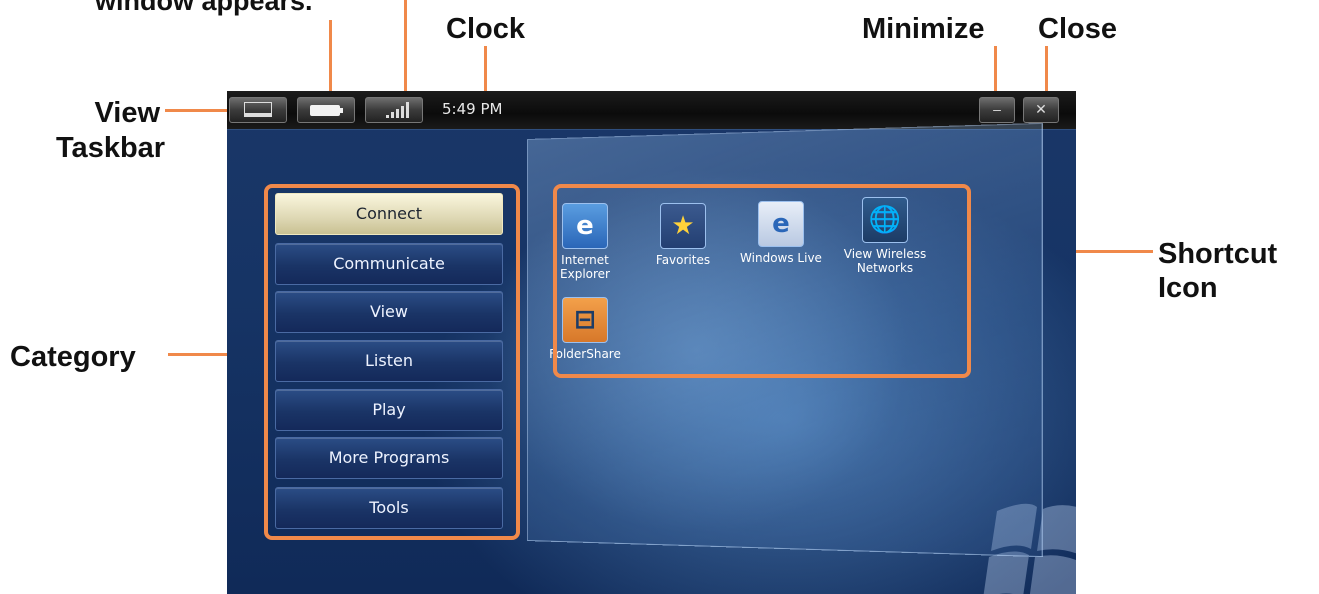 The height and width of the screenshot is (594, 1319). I want to click on battery-icon, so click(325, 110).